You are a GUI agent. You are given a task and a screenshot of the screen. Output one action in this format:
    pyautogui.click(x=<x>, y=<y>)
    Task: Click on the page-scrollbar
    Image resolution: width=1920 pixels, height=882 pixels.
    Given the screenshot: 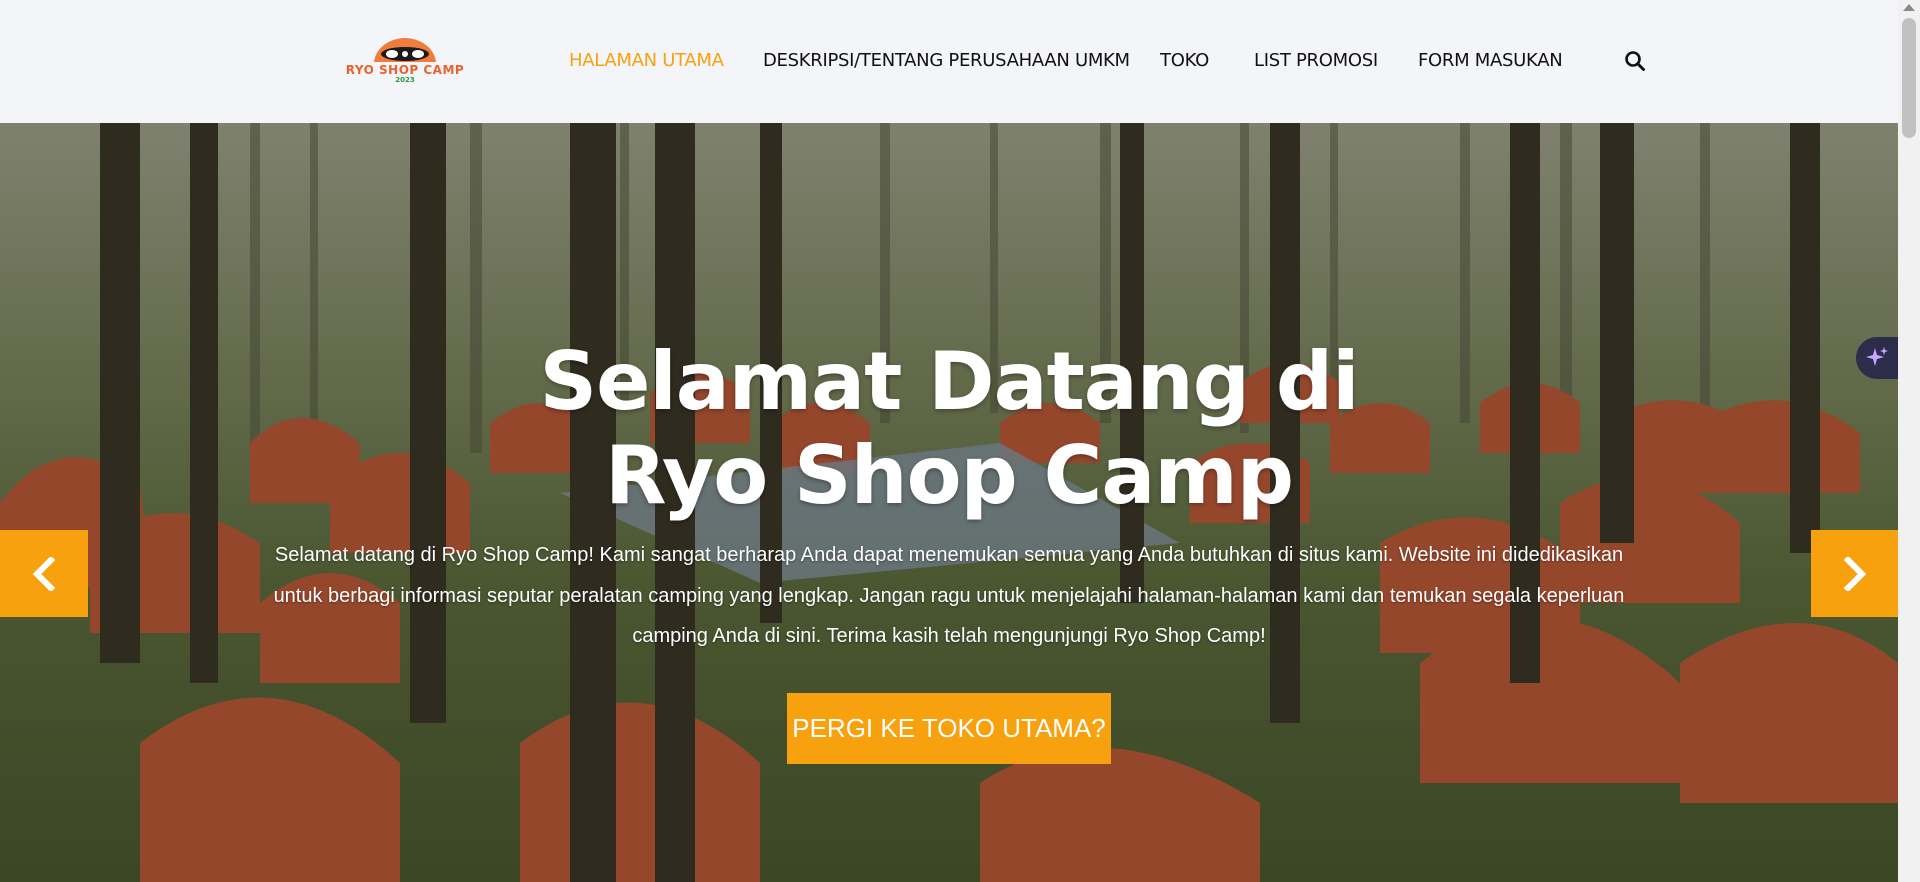 What is the action you would take?
    pyautogui.click(x=1909, y=441)
    